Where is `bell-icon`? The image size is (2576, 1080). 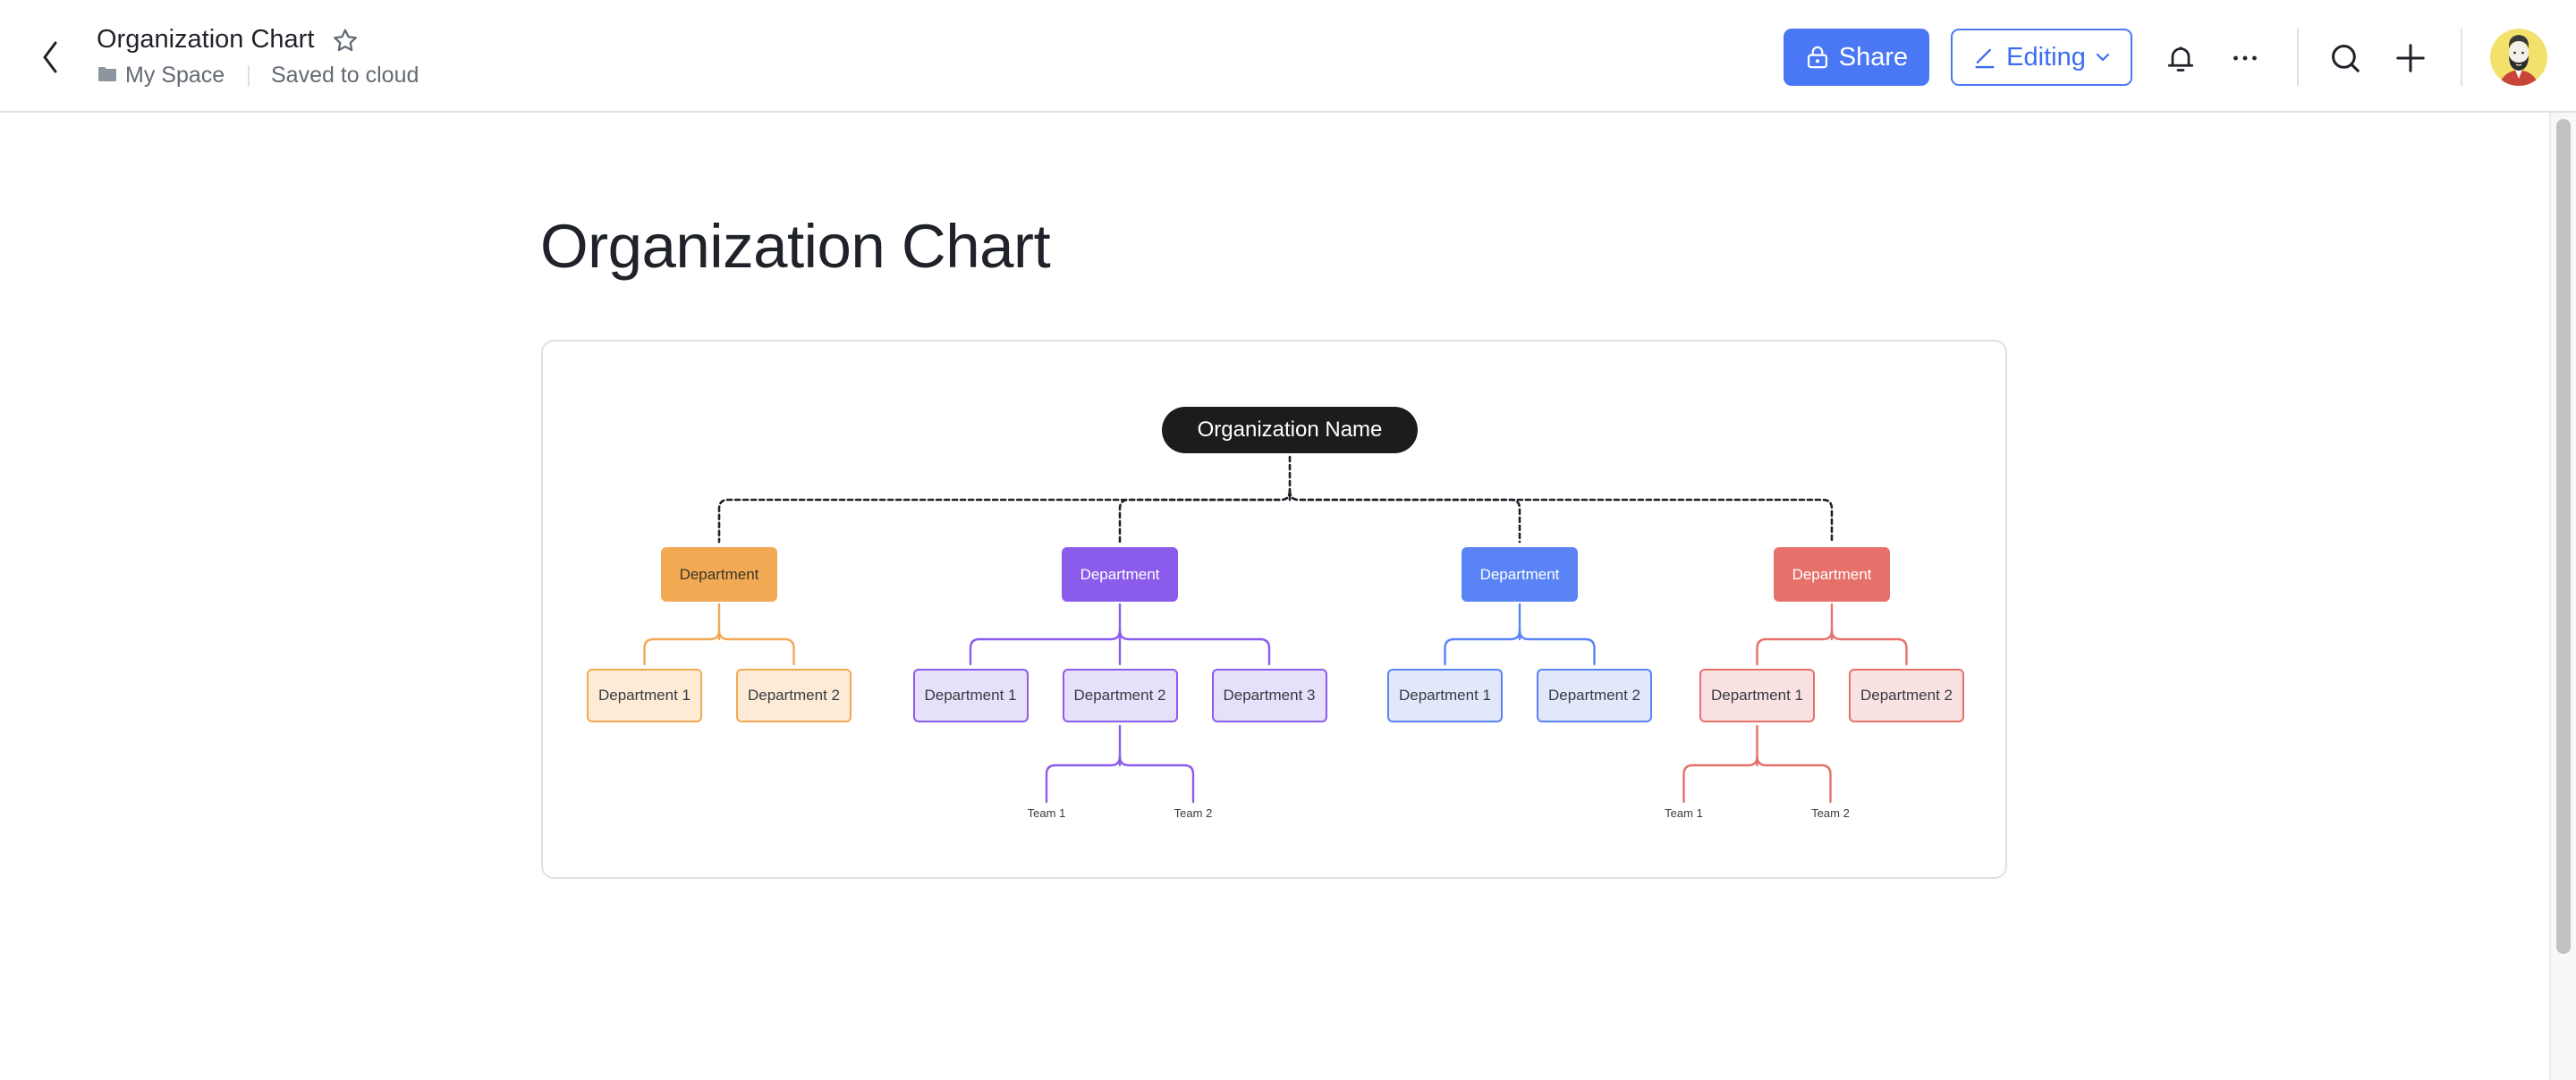
bell-icon is located at coordinates (2180, 59).